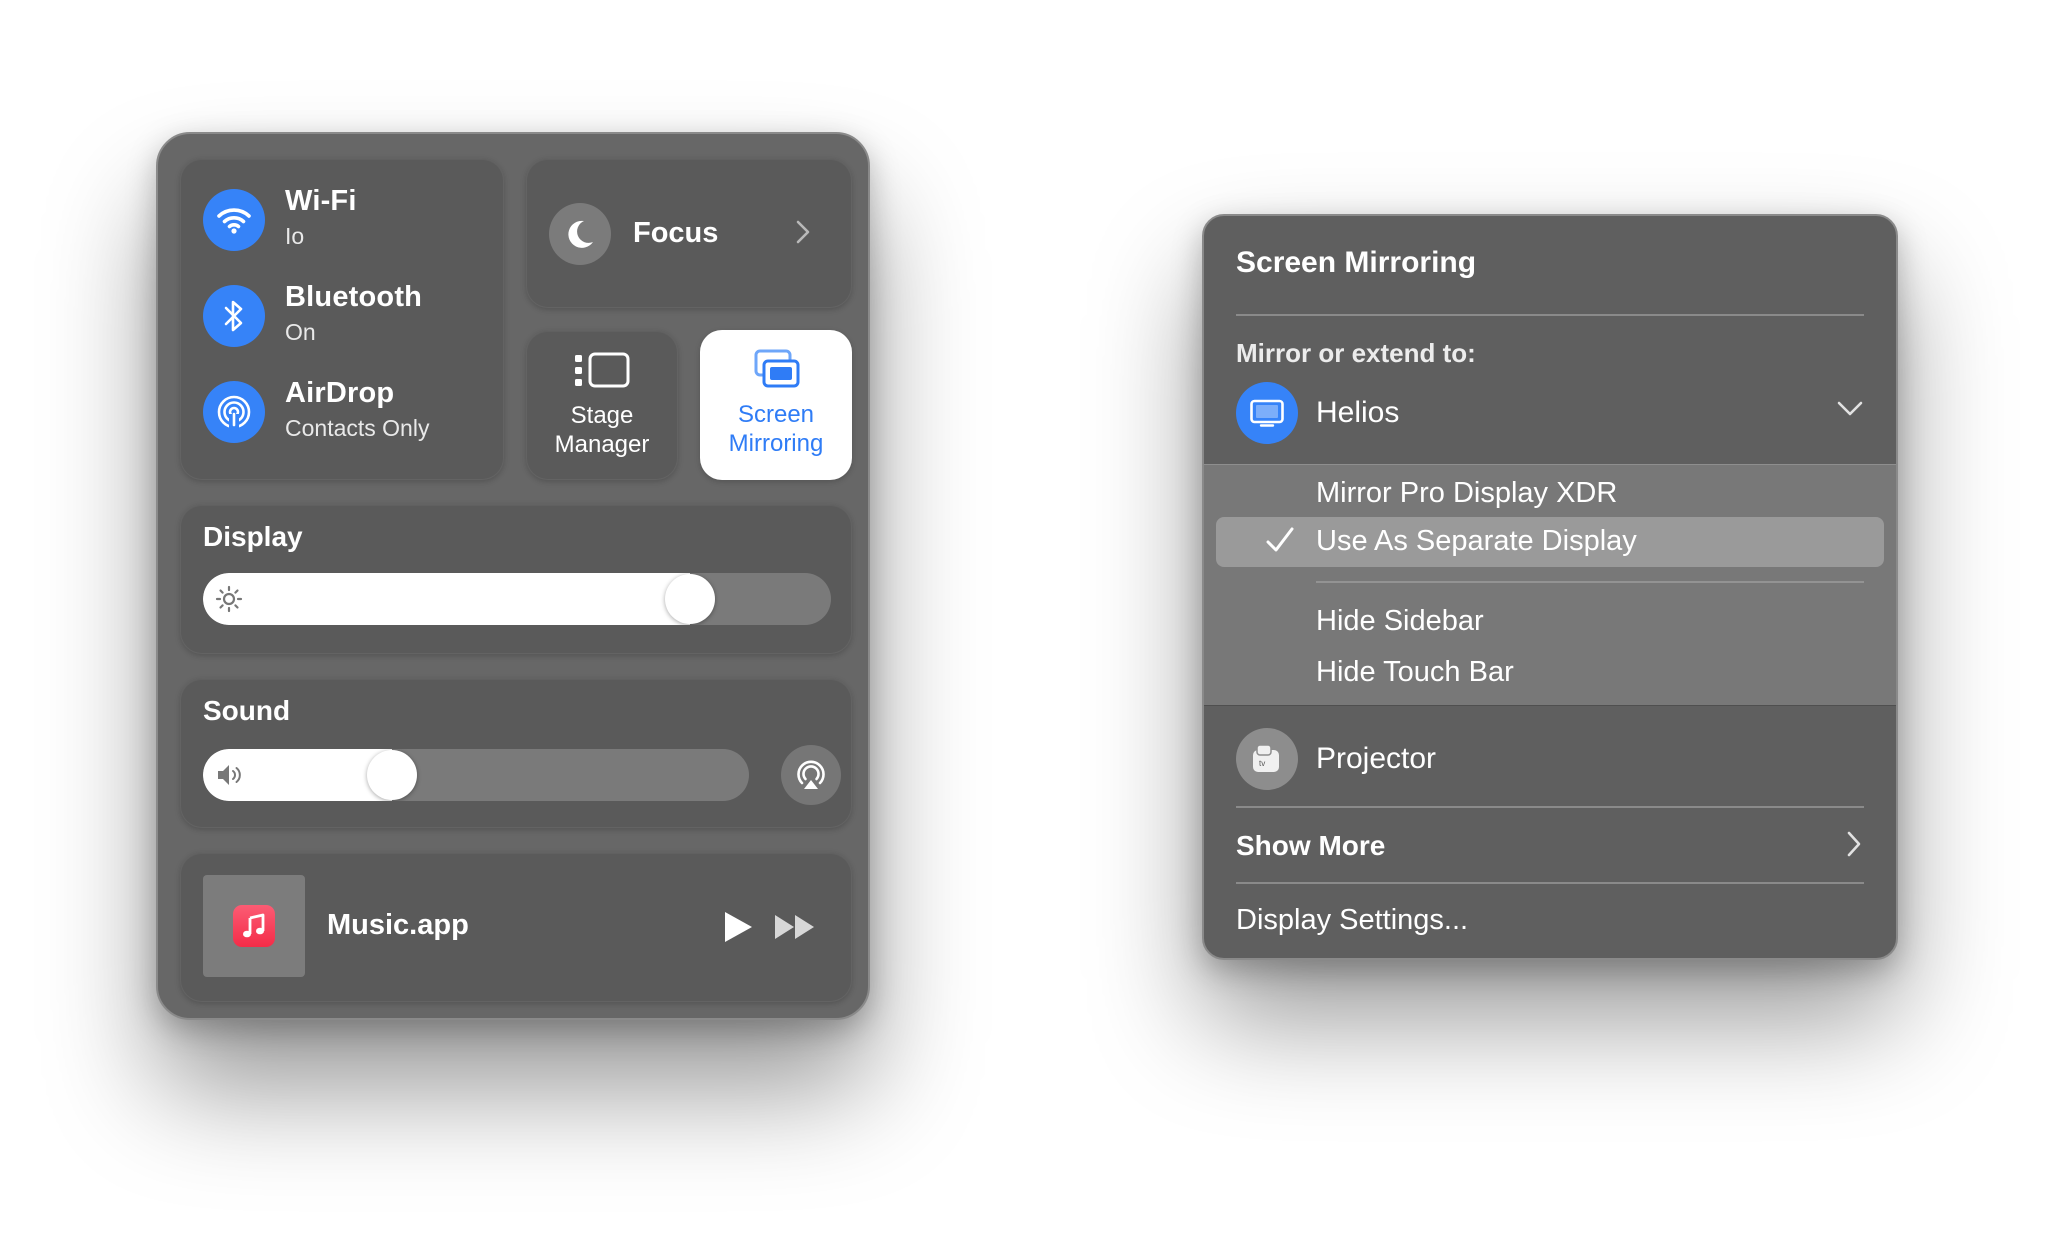 The height and width of the screenshot is (1251, 2048). I want to click on album-art, so click(254, 926).